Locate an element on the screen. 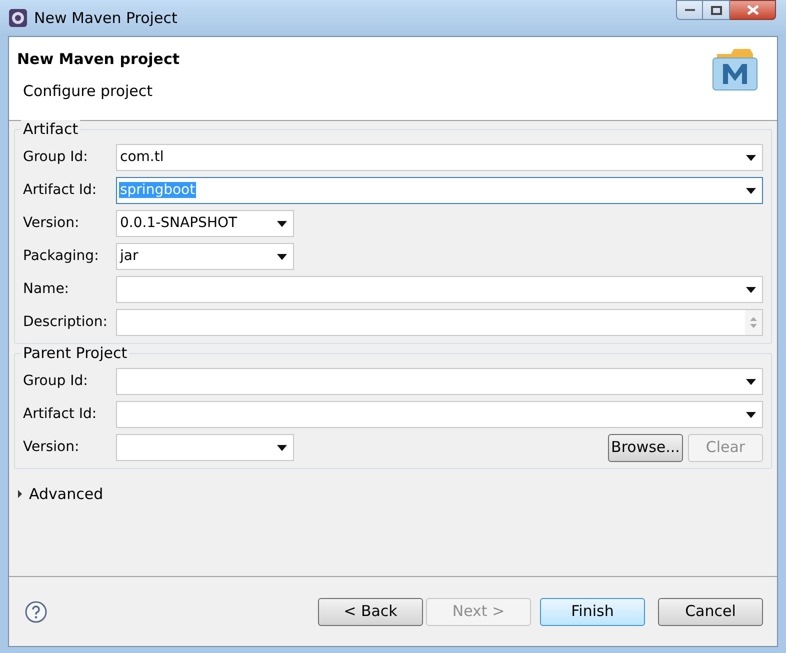  combo-field: jar is located at coordinates (205, 256).